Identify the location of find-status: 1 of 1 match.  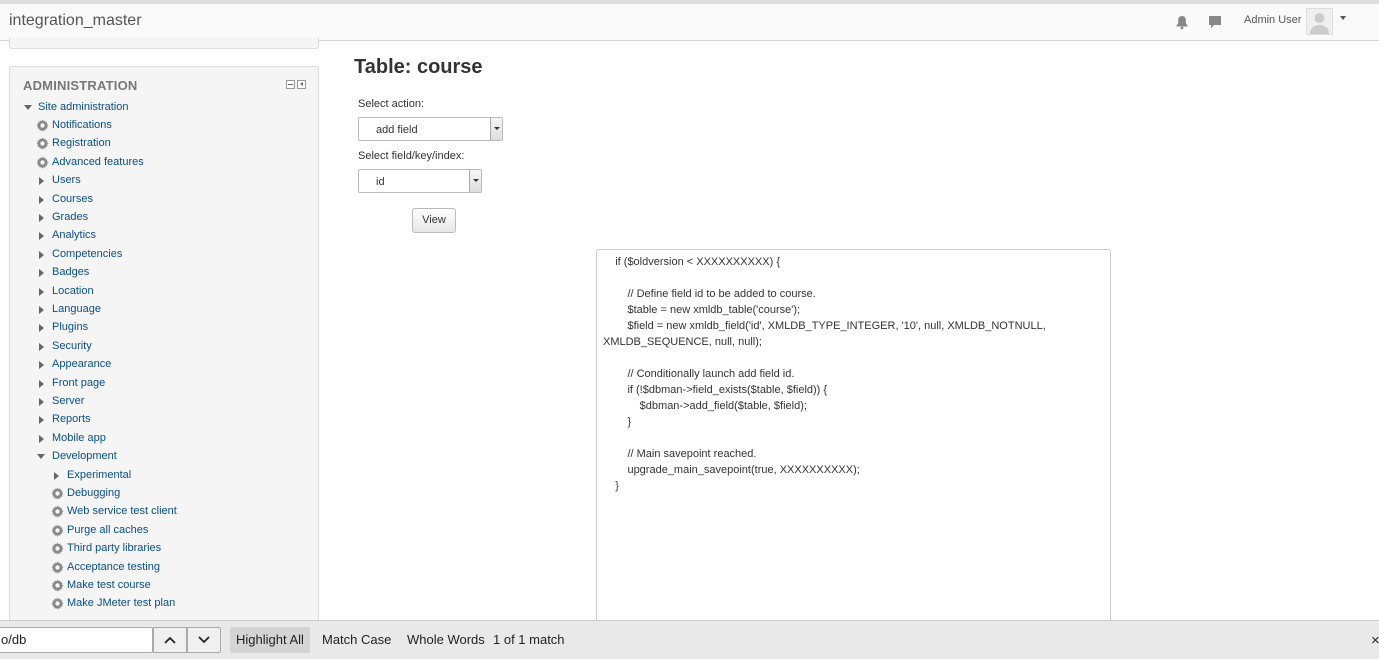
(529, 639).